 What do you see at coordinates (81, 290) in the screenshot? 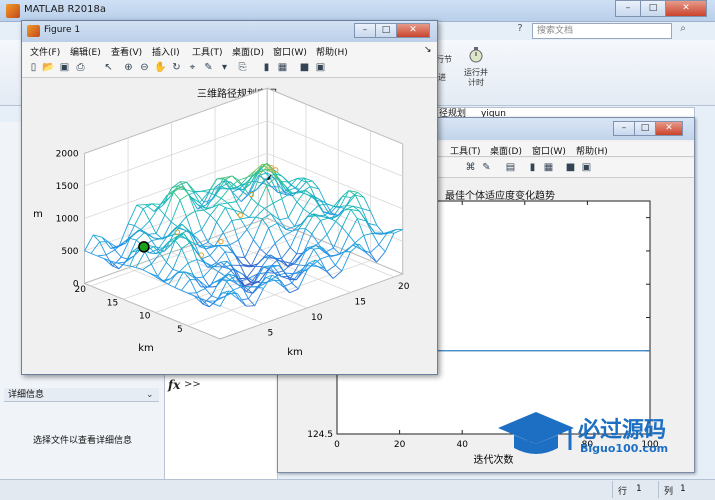
I see `chart1-y-tick-label: 20` at bounding box center [81, 290].